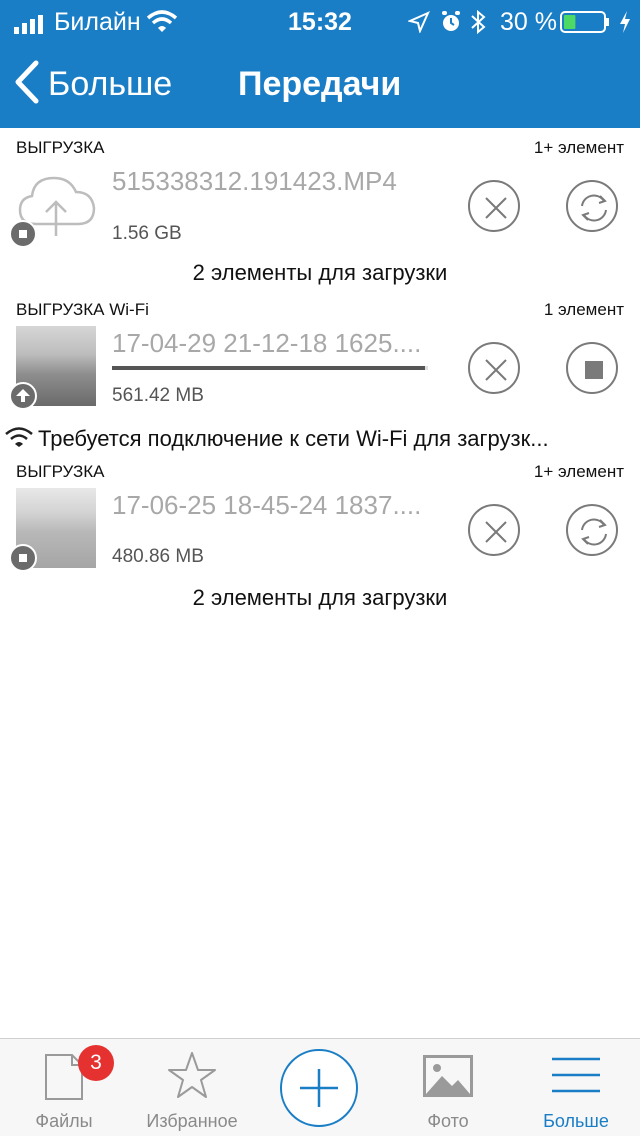 This screenshot has height=1136, width=640. I want to click on upload-status-badge, so click(23, 396).